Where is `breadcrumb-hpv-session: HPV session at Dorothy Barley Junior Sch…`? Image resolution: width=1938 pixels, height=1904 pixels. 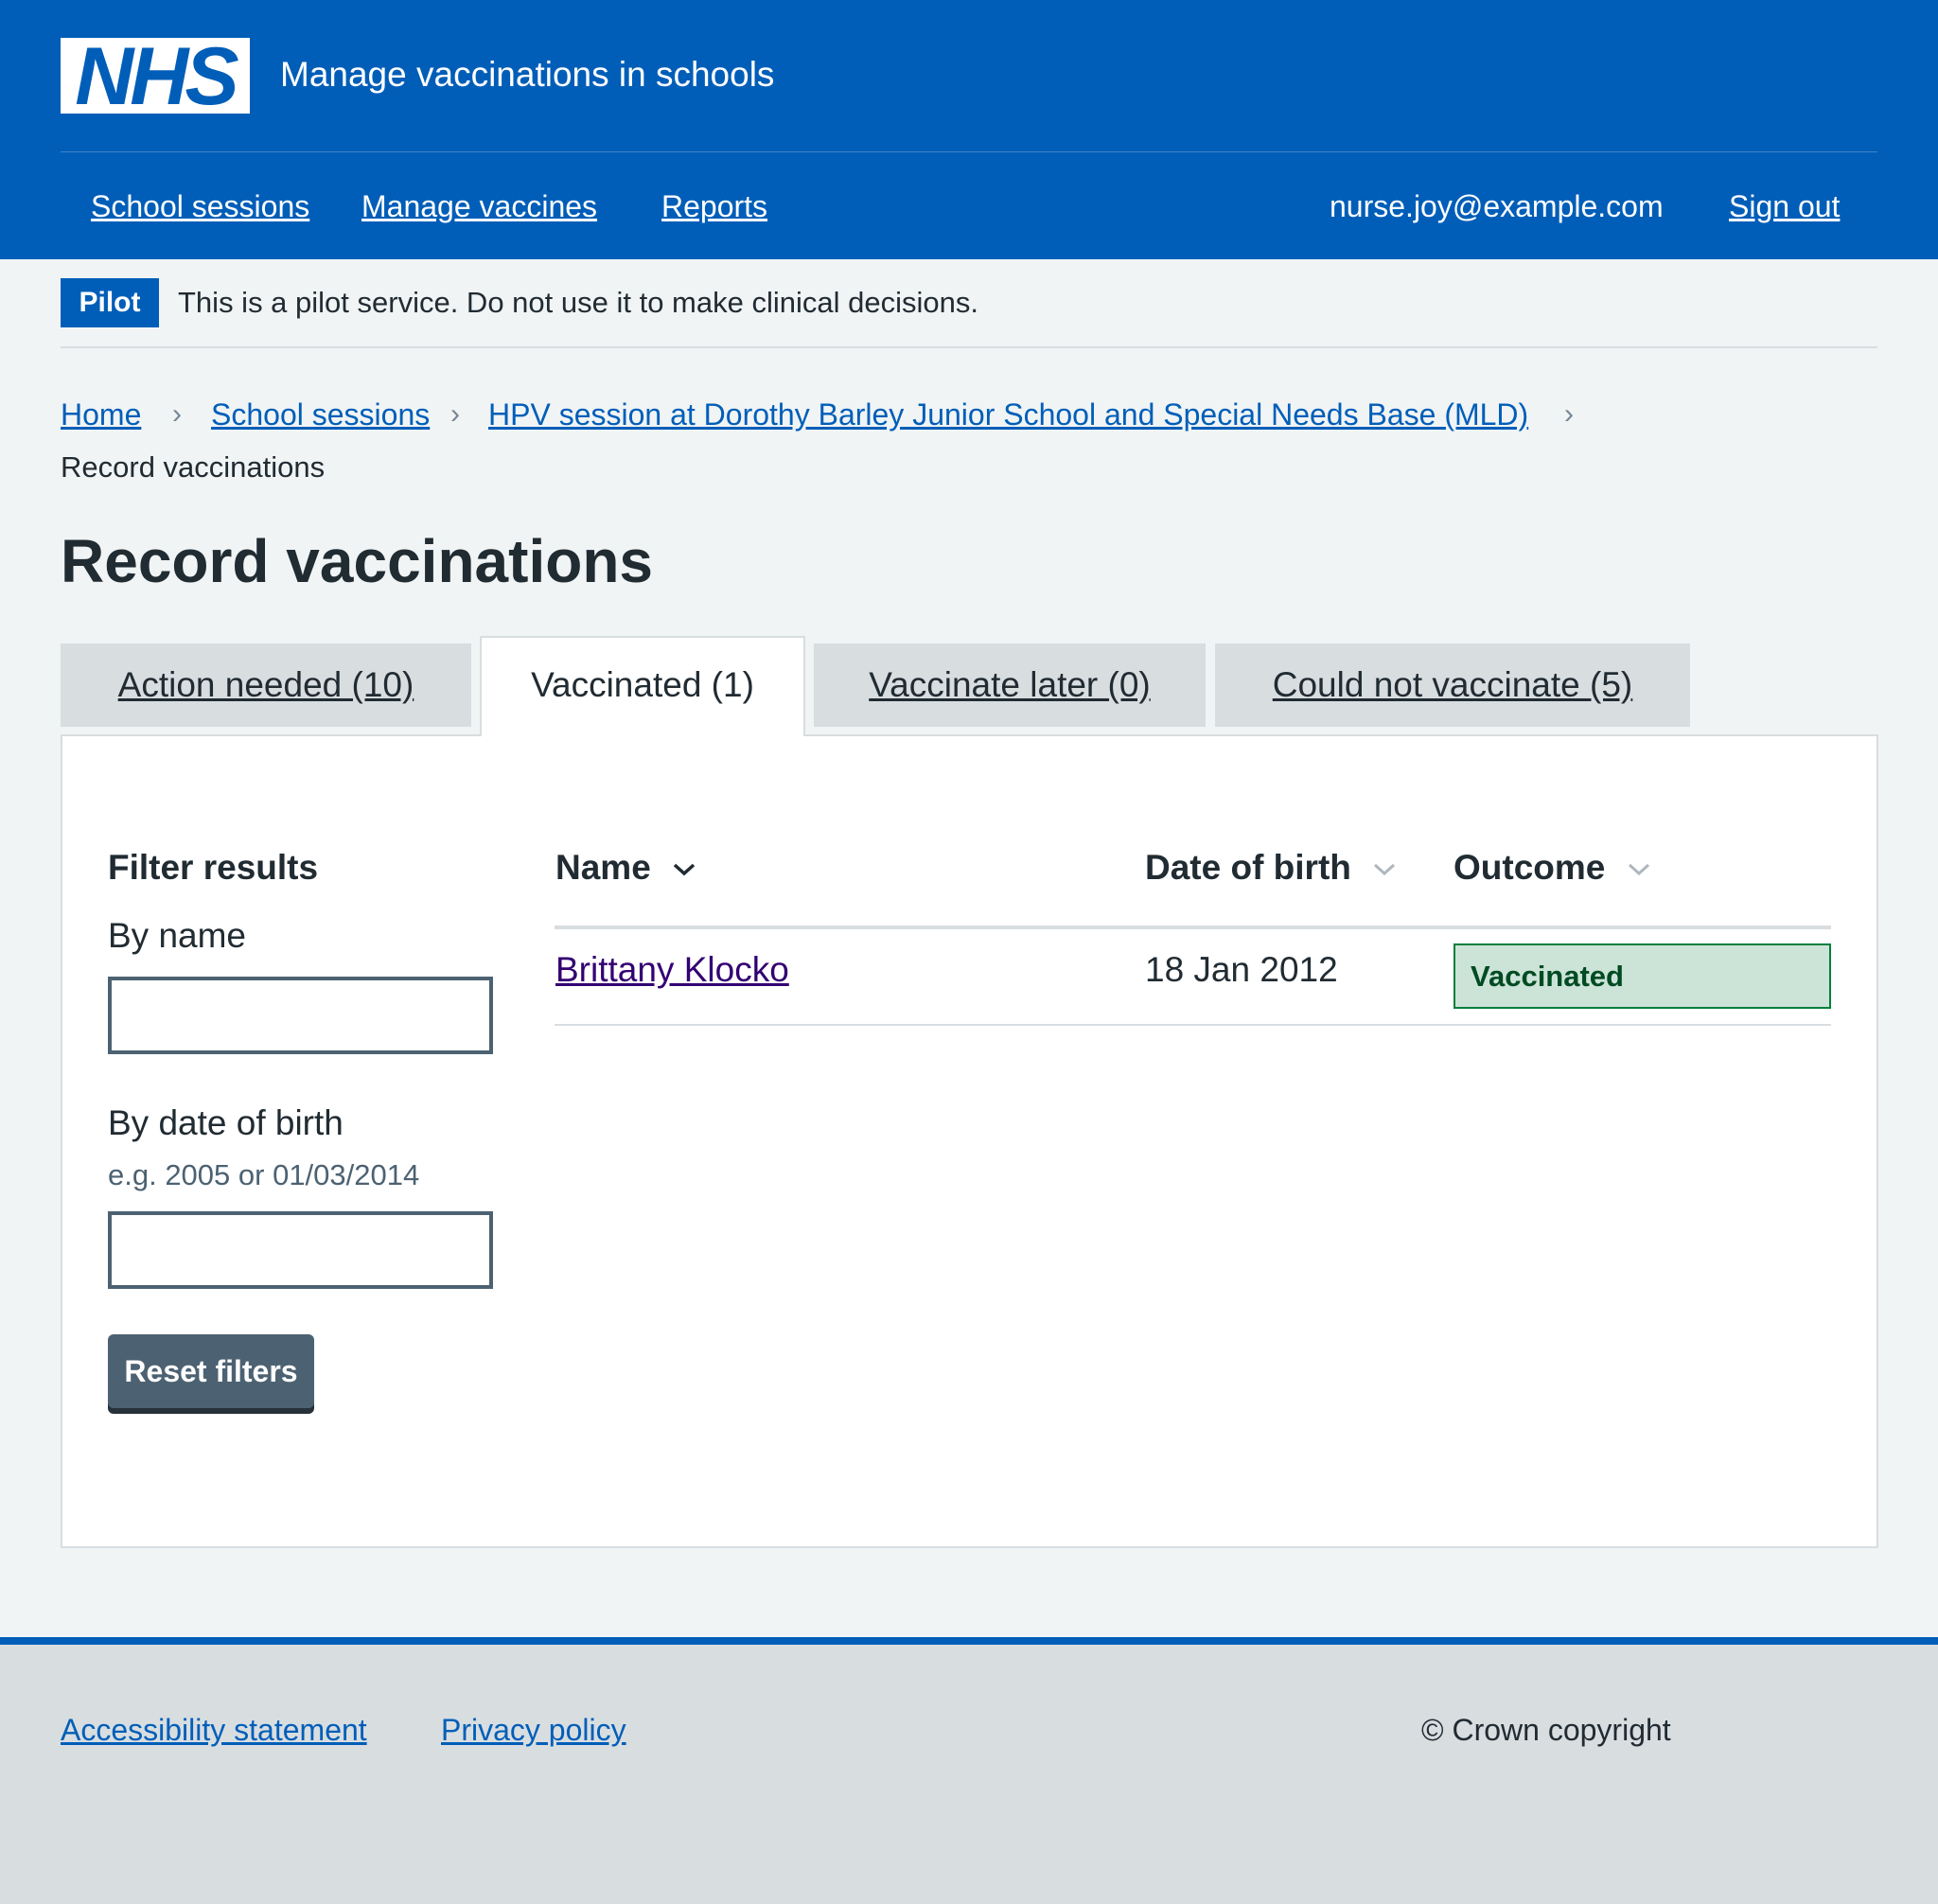 breadcrumb-hpv-session: HPV session at Dorothy Barley Junior Sch… is located at coordinates (1008, 414).